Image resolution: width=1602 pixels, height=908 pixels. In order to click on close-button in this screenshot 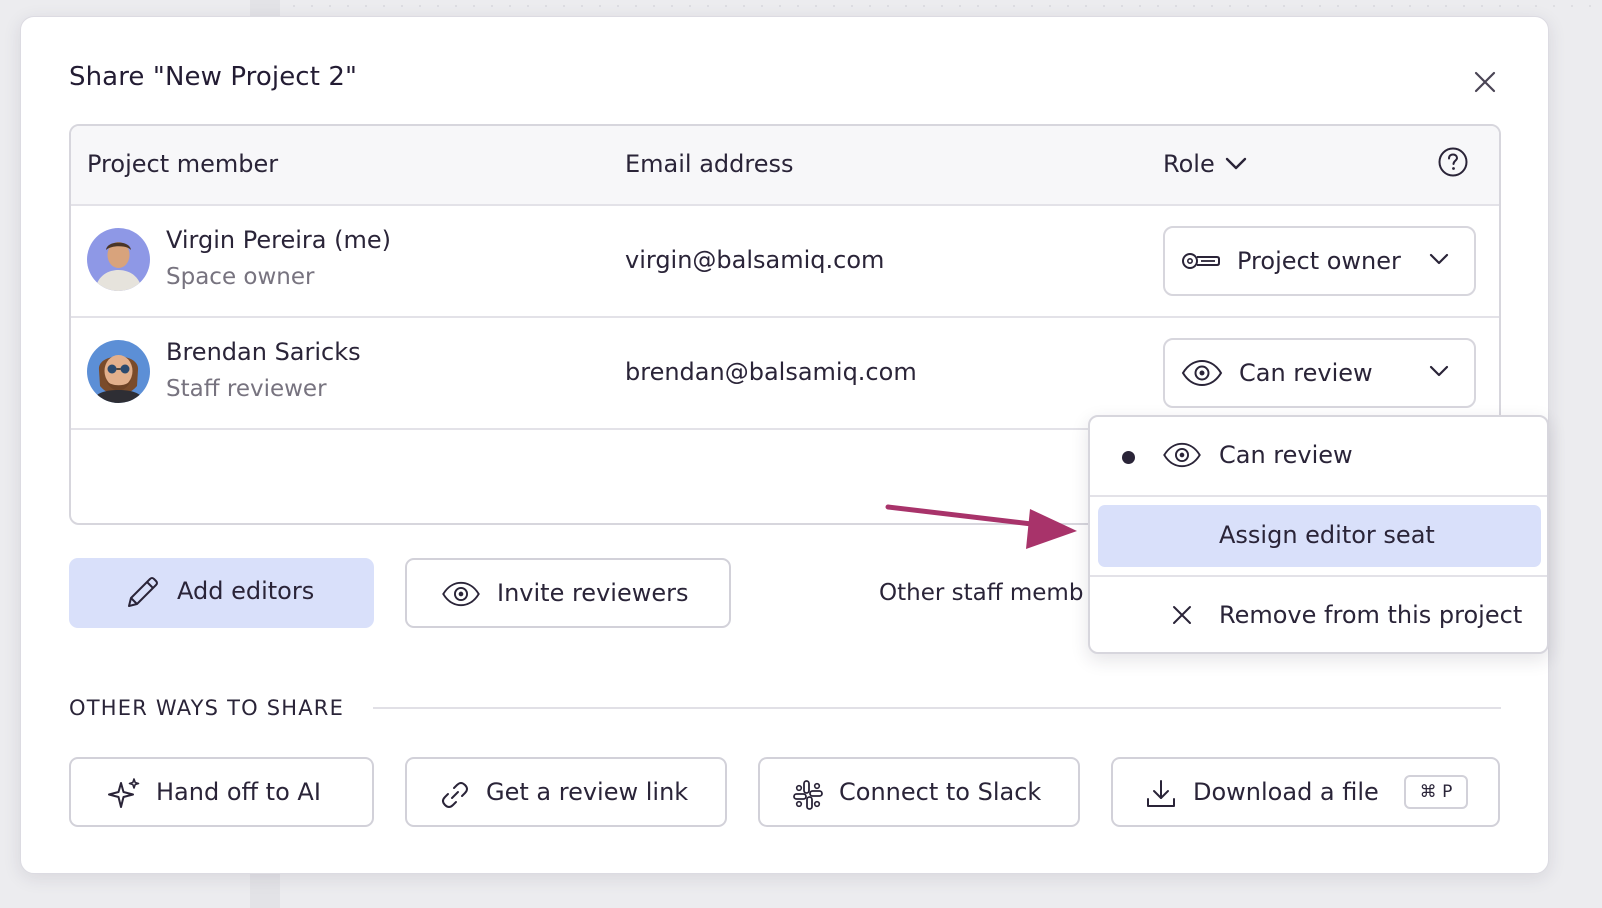, I will do `click(1485, 82)`.